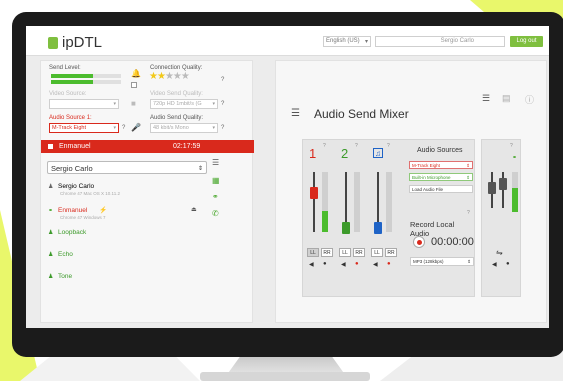  I want to click on eject-icon: ⏏, so click(194, 209).